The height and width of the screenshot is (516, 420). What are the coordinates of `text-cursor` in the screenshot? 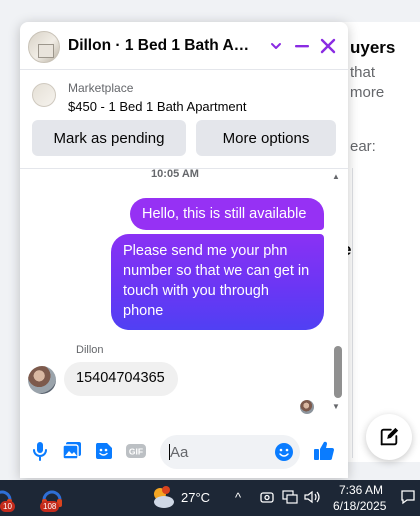 It's located at (169, 452).